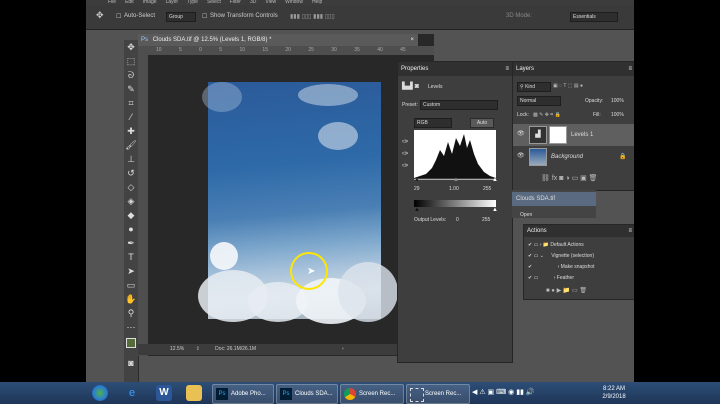 The width and height of the screenshot is (720, 404). Describe the element at coordinates (131, 285) in the screenshot. I see `shape-icon: ▭` at that location.